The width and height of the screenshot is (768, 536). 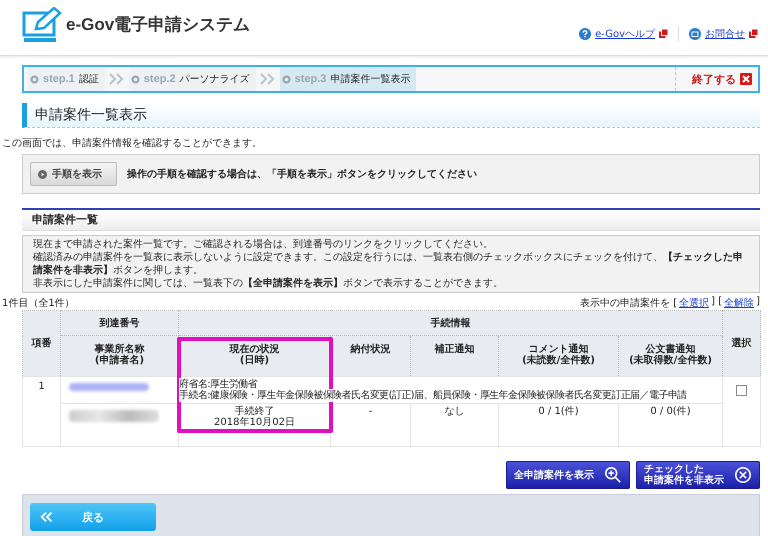 What do you see at coordinates (132, 143) in the screenshot?
I see `intro-text: この画面では、申請案件情報を確認することができます。` at bounding box center [132, 143].